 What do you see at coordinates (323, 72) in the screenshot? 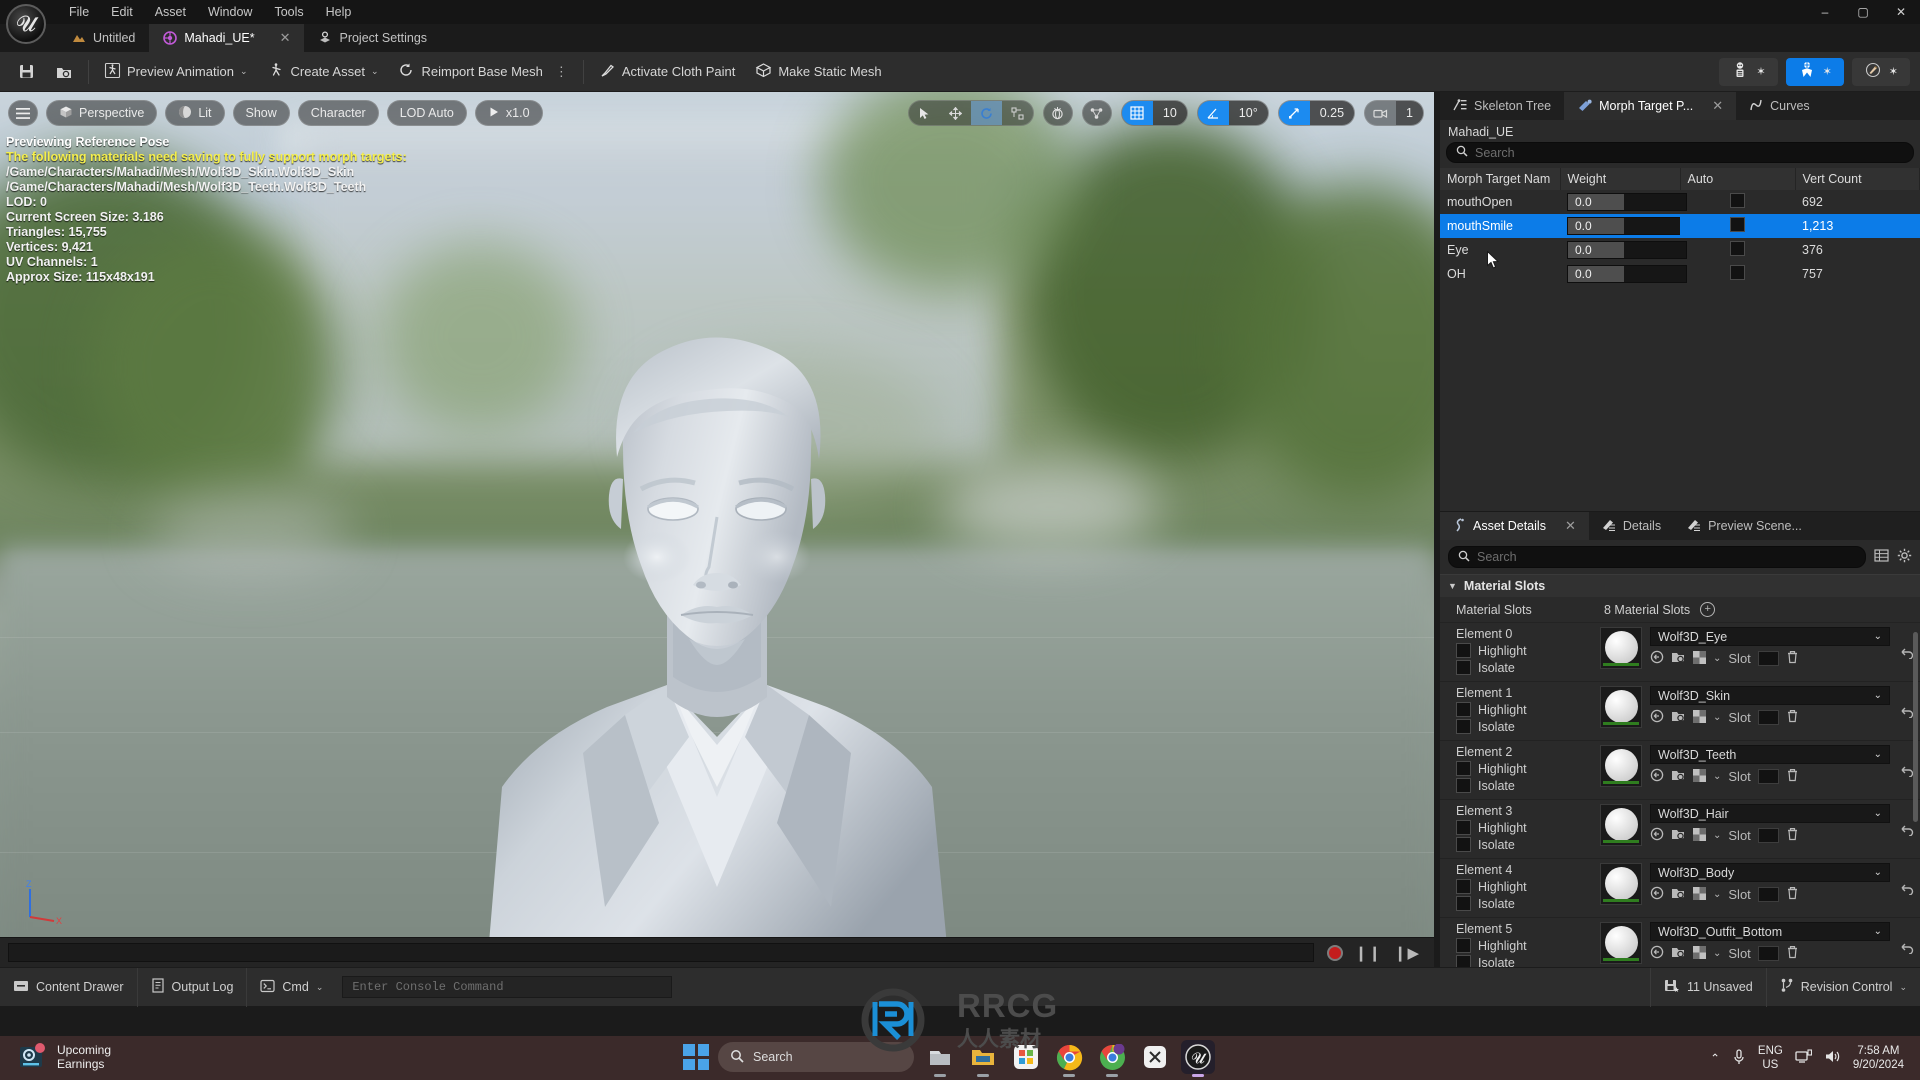
I see `create-asset-button: Create Asset ⌄` at bounding box center [323, 72].